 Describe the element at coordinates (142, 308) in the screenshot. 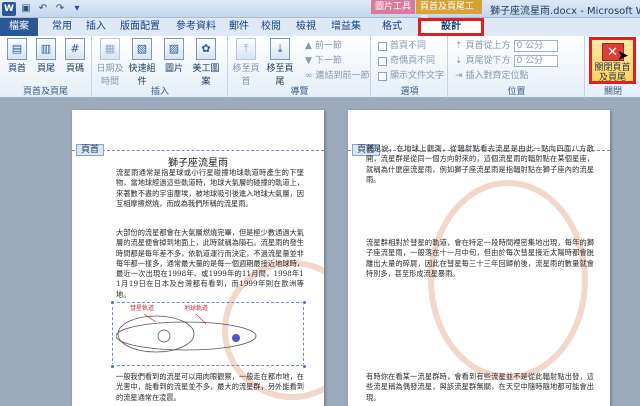

I see `orbit-label: 彗星軌道` at that location.